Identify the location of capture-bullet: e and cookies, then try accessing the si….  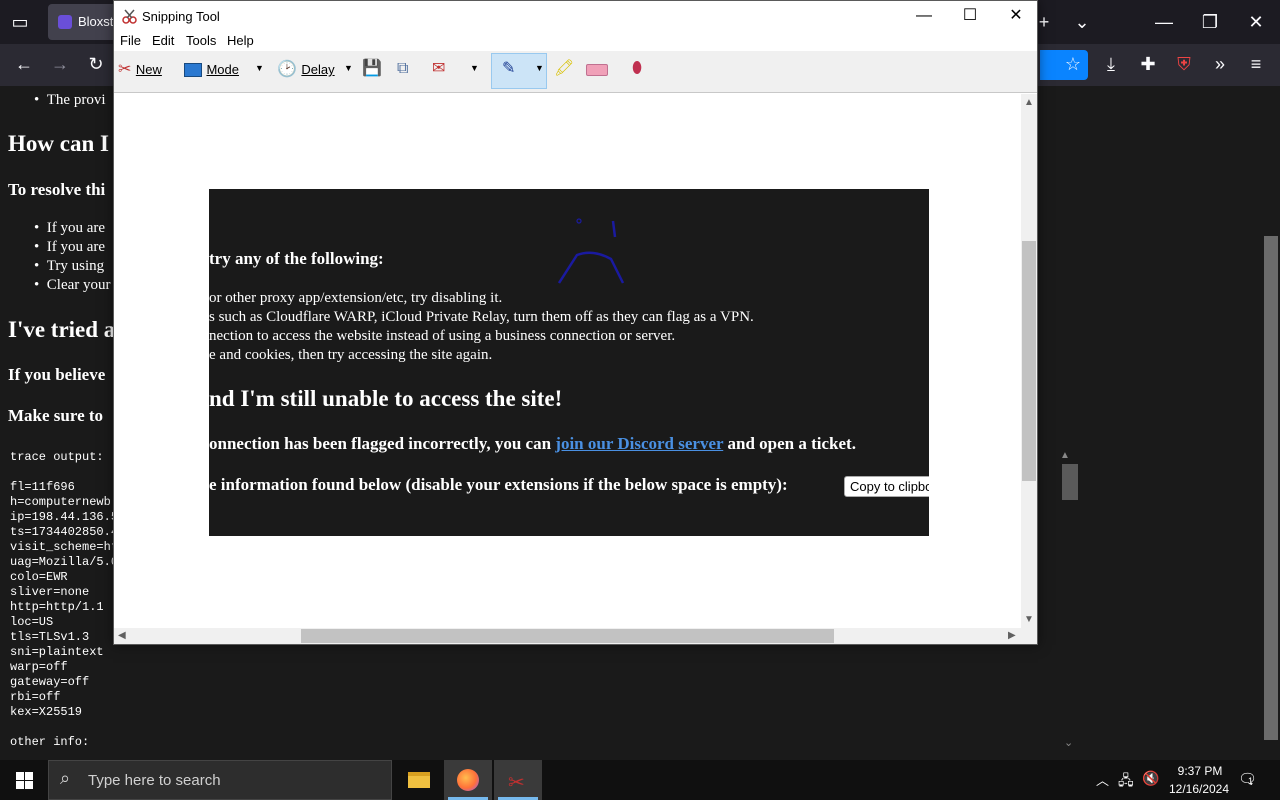
(351, 355).